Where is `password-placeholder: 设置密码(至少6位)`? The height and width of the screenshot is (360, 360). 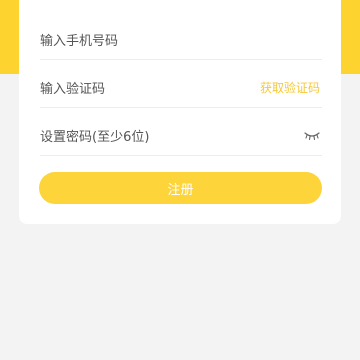 password-placeholder: 设置密码(至少6位) is located at coordinates (95, 137).